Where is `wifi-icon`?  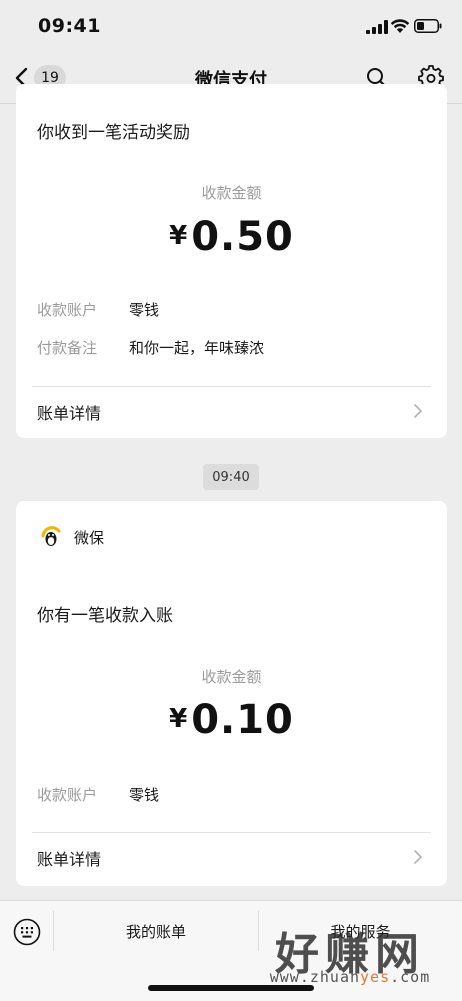 wifi-icon is located at coordinates (400, 26).